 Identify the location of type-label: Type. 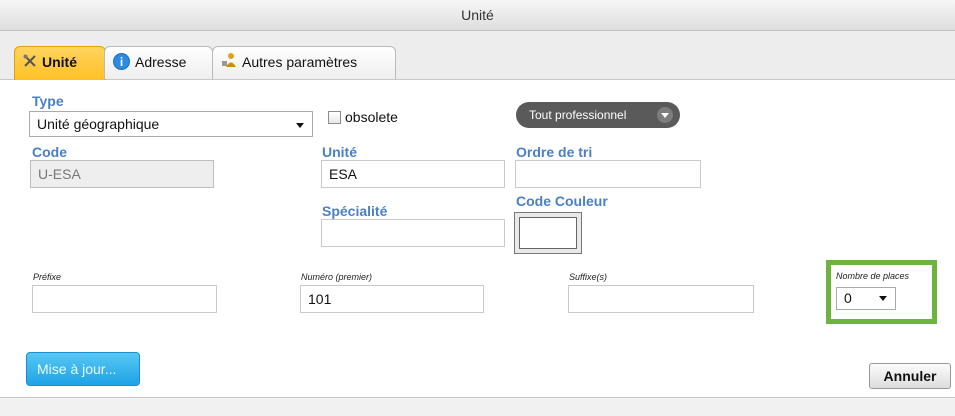
(48, 101).